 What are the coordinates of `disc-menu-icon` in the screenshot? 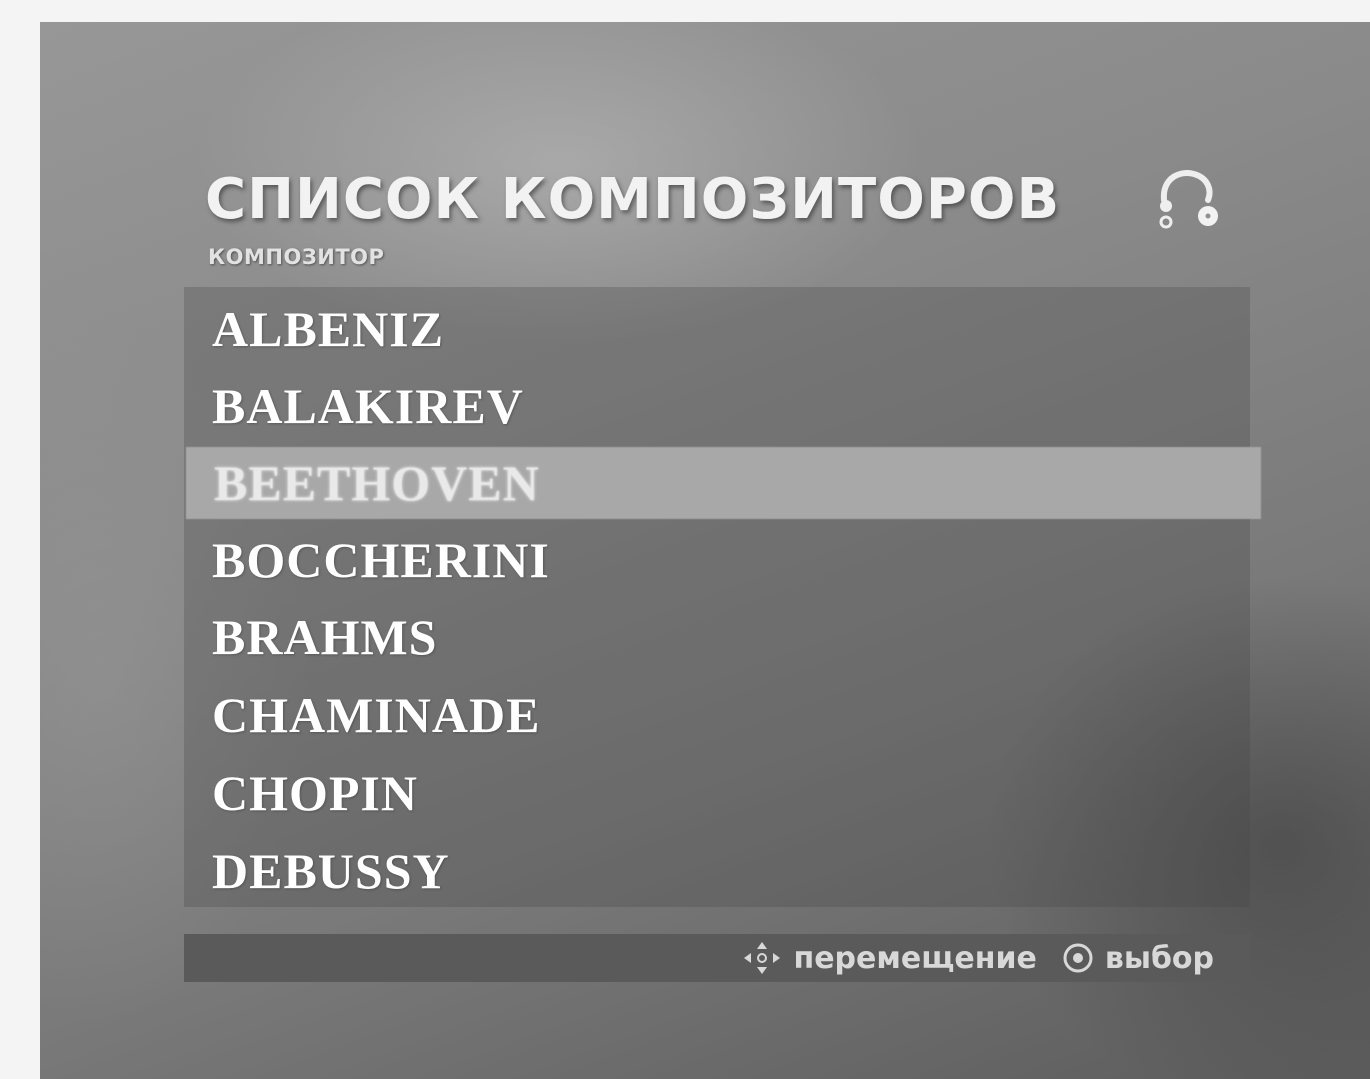 It's located at (1190, 196).